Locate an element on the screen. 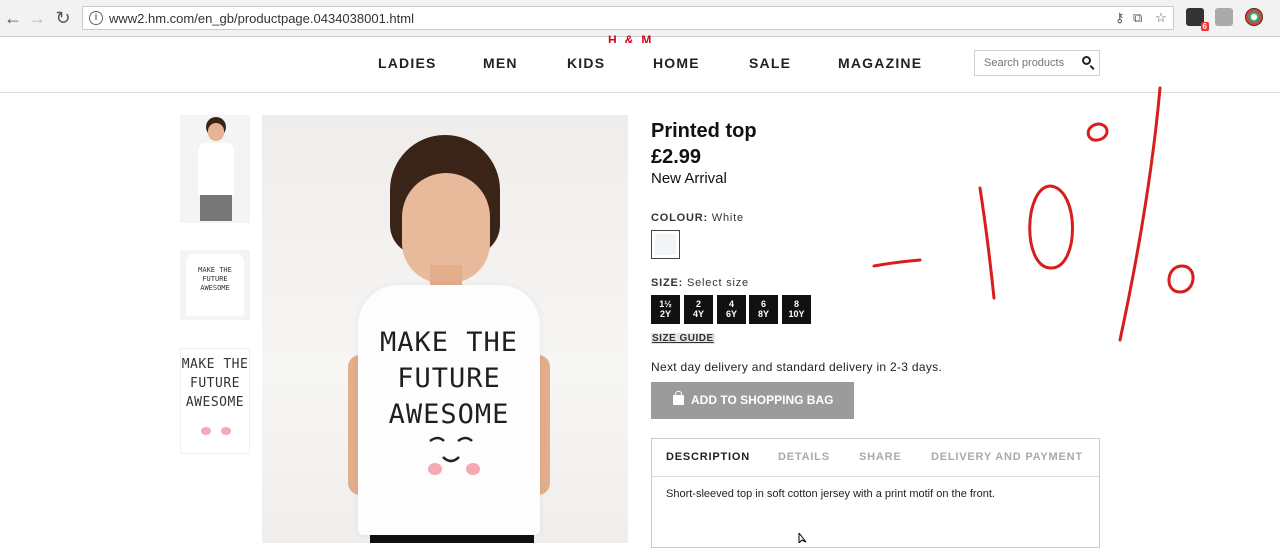 The width and height of the screenshot is (1280, 548). thumbnail-detail: MAKE THE FUTURE AWESOME is located at coordinates (215, 401).